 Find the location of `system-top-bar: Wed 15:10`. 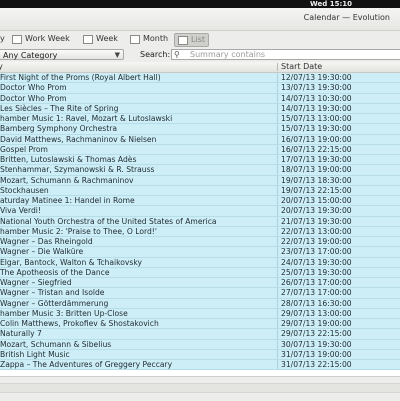

system-top-bar: Wed 15:10 is located at coordinates (200, 4).